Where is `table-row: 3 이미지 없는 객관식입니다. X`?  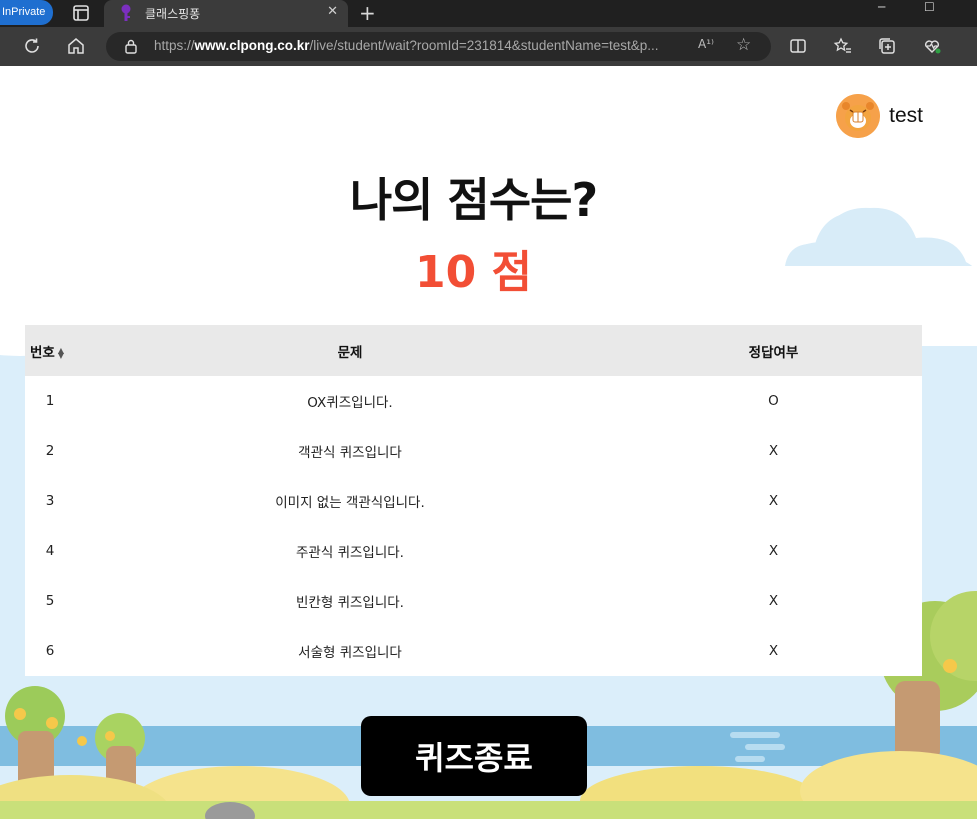
table-row: 3 이미지 없는 객관식입니다. X is located at coordinates (473, 501).